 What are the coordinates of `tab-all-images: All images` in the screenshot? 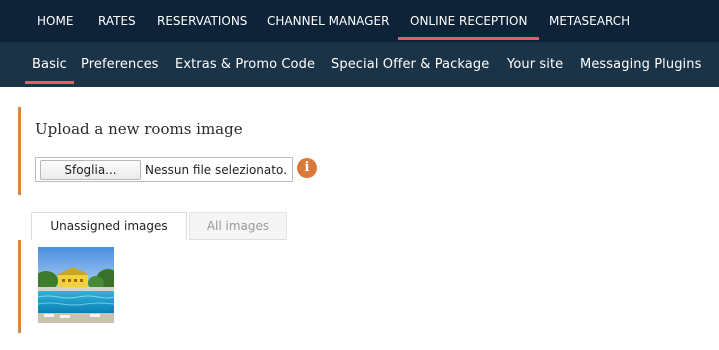 It's located at (238, 226).